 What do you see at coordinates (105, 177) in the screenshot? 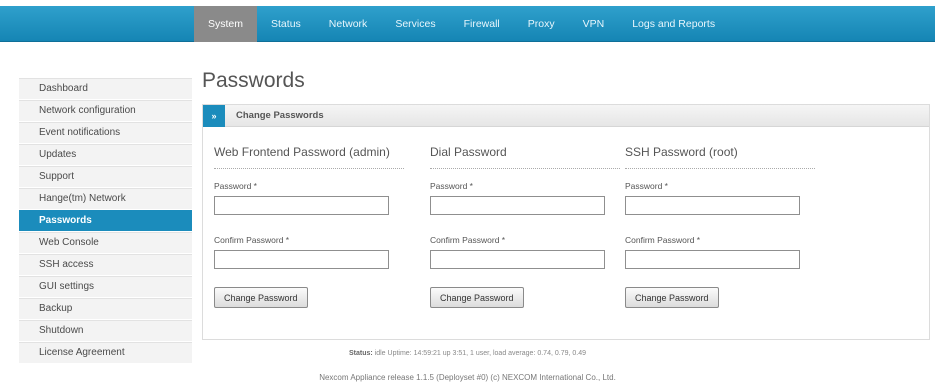
I see `sidebar-item-support: Support` at bounding box center [105, 177].